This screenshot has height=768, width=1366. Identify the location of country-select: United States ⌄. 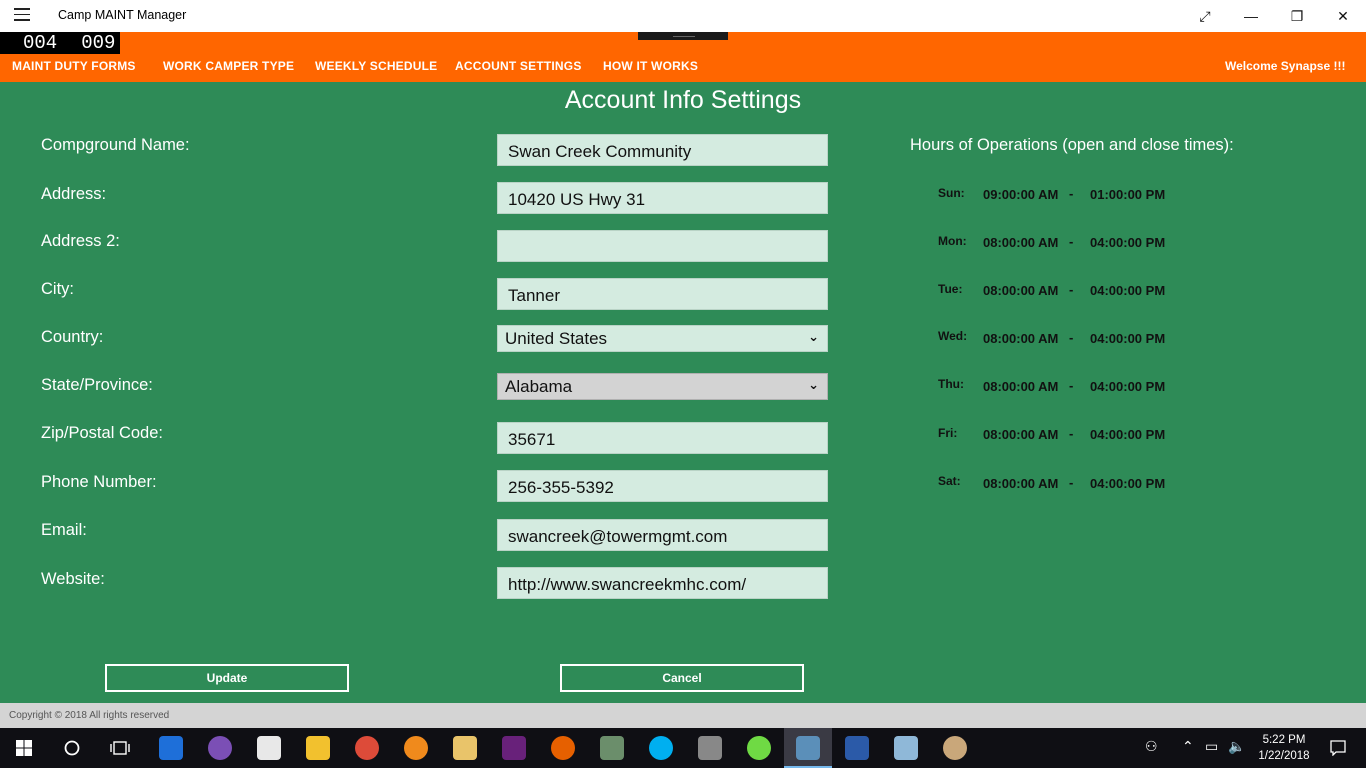
(662, 338).